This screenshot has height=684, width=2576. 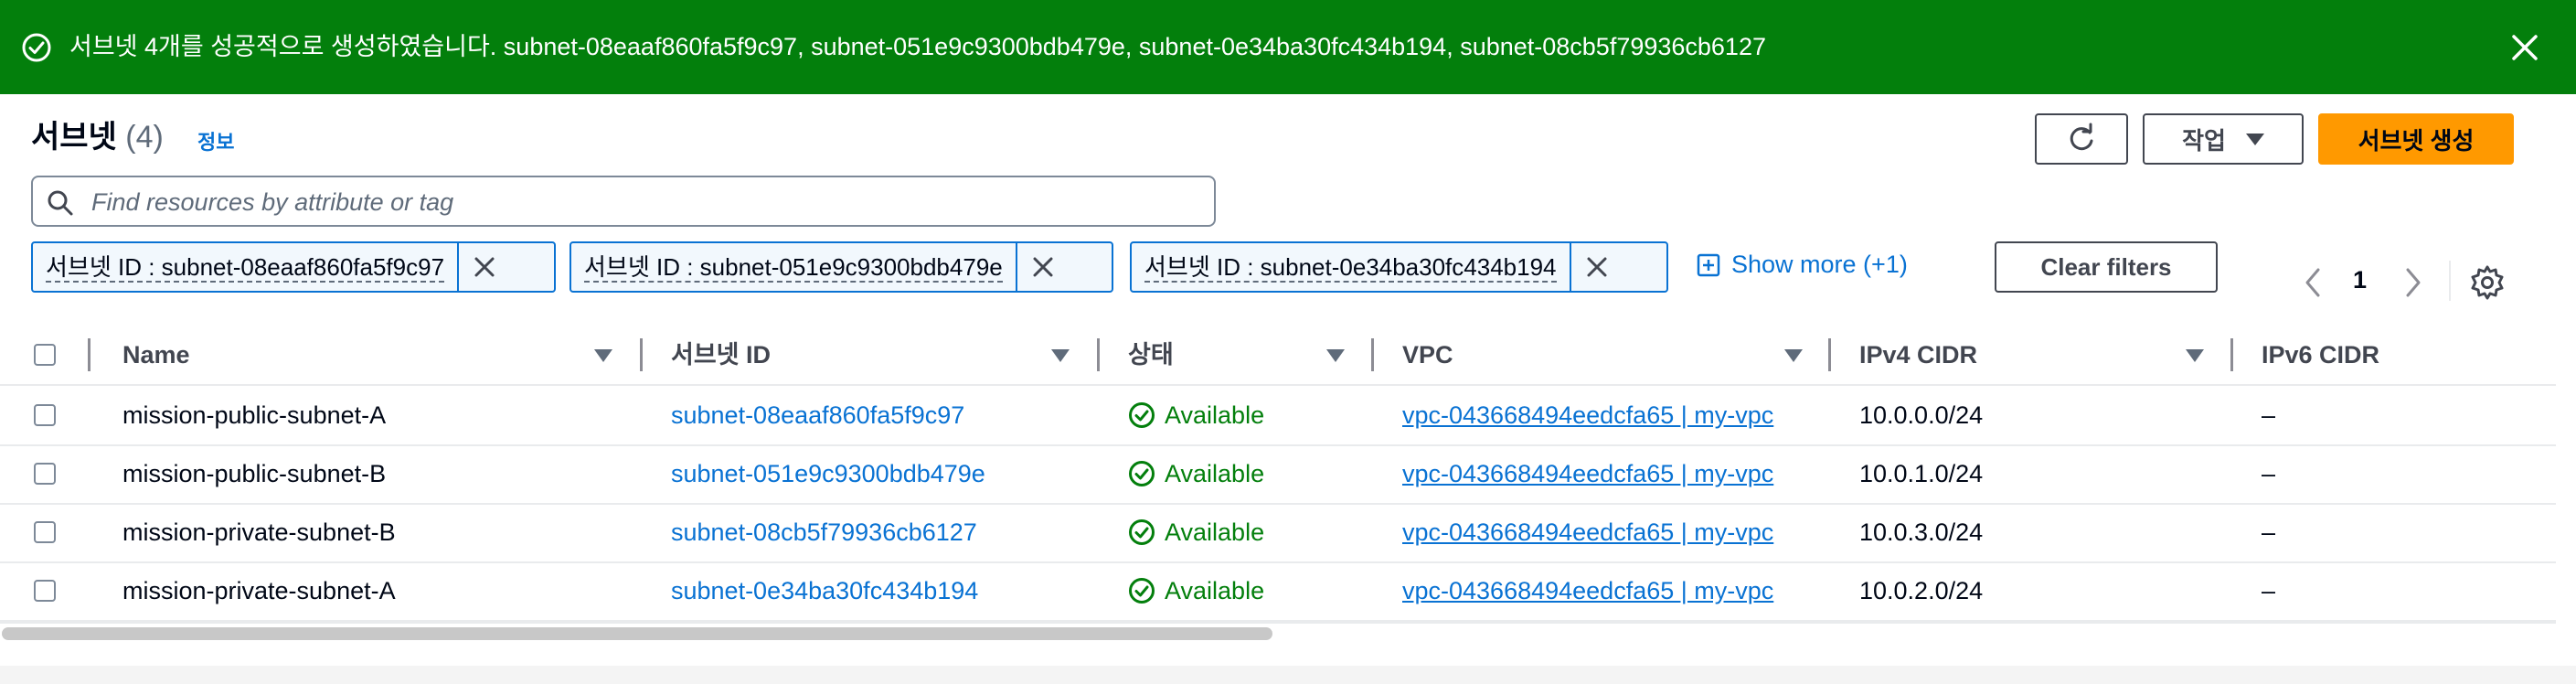 I want to click on search-field, so click(x=623, y=201).